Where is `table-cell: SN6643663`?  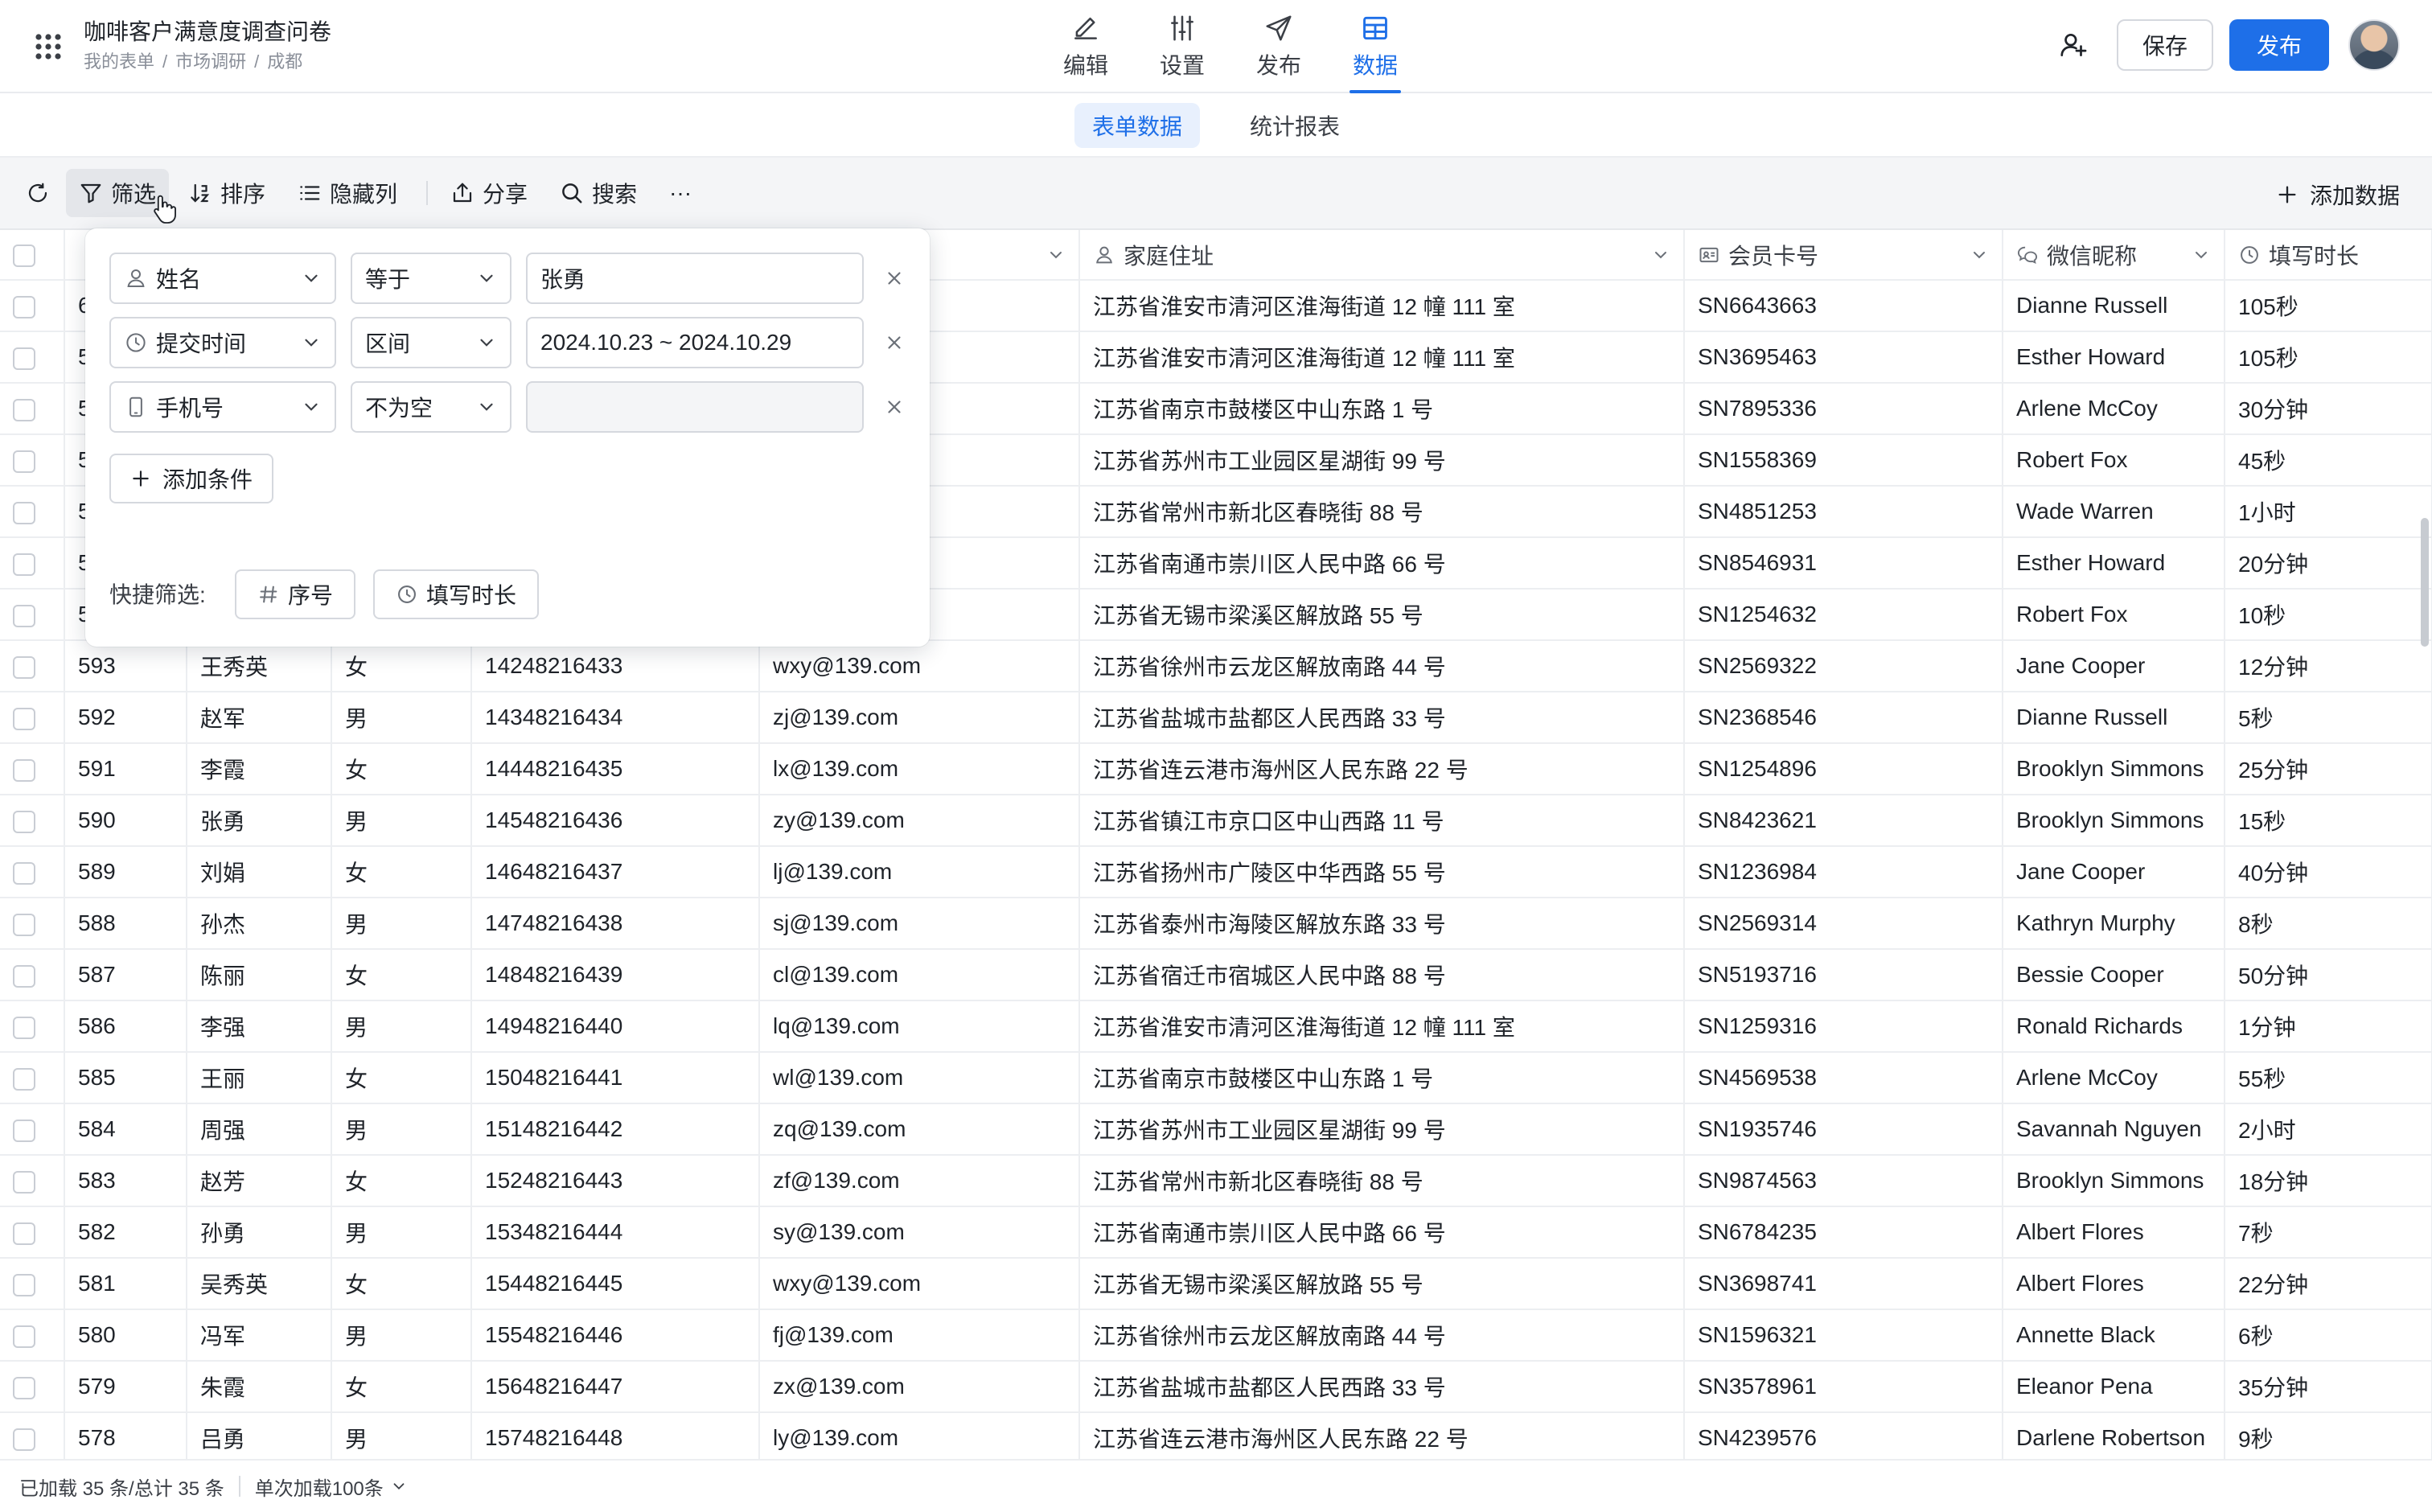 table-cell: SN6643663 is located at coordinates (1843, 306).